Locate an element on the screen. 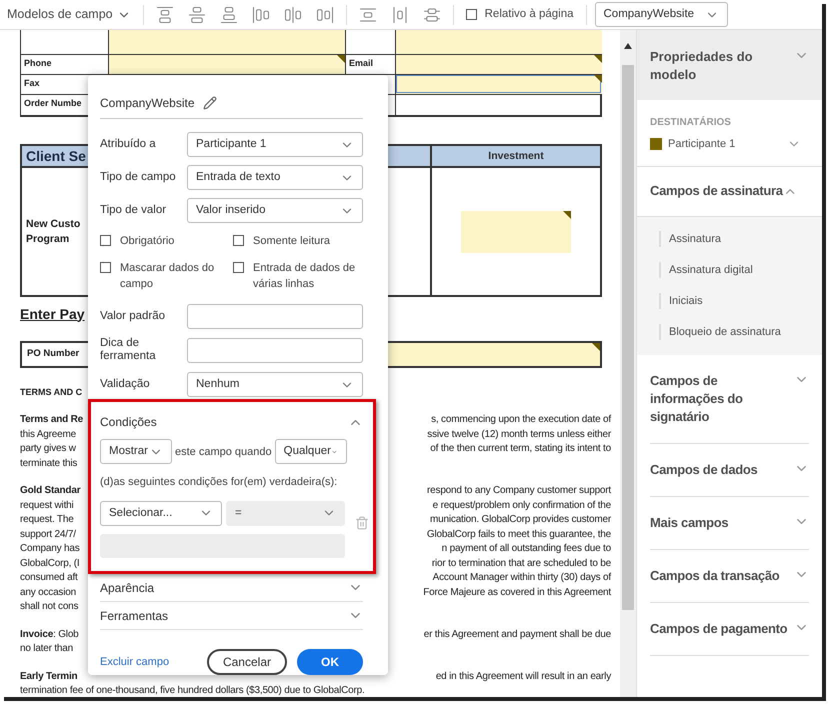  field-label: Dica de ferramenta is located at coordinates (128, 350).